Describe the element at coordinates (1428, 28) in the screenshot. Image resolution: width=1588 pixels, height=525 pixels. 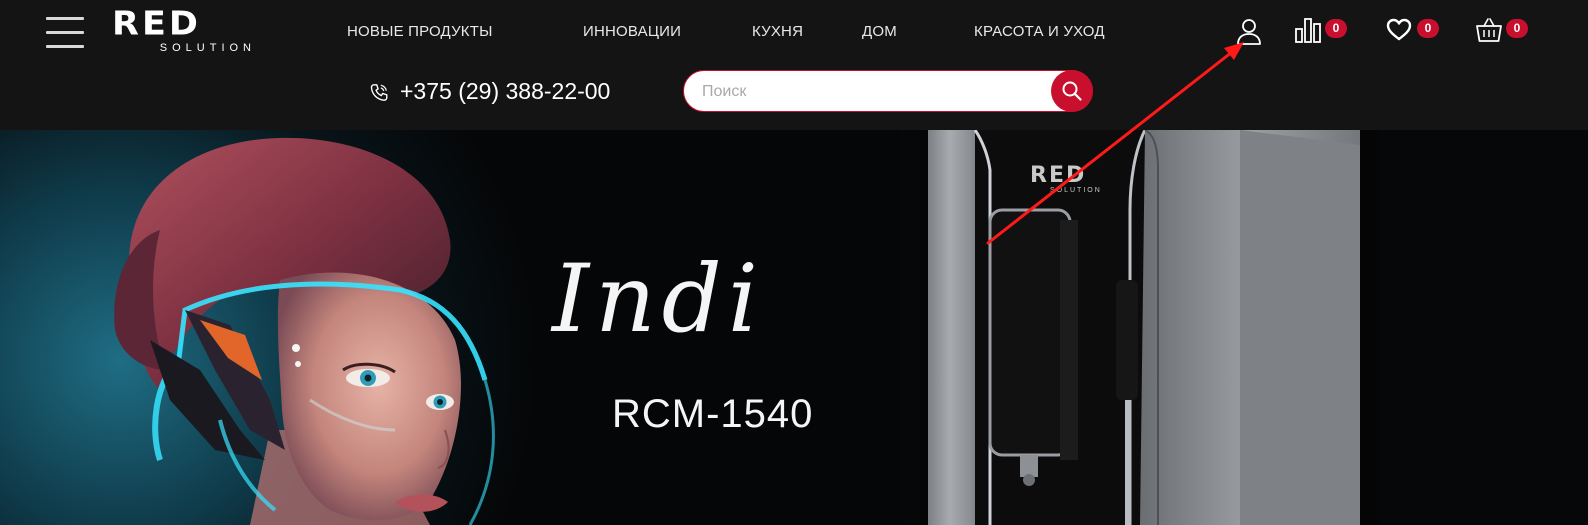
I see `favorites-count-badge: 0` at that location.